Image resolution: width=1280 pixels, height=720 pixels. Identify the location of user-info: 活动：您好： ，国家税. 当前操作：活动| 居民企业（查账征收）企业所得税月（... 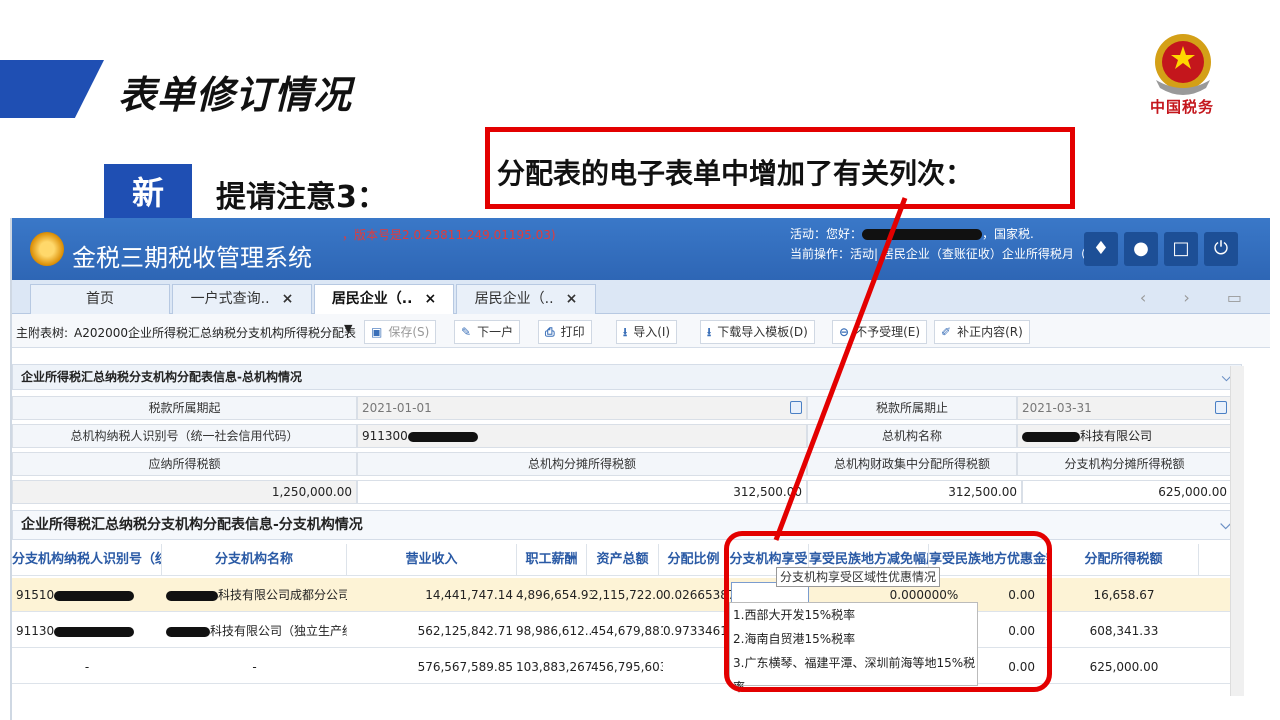
(942, 244).